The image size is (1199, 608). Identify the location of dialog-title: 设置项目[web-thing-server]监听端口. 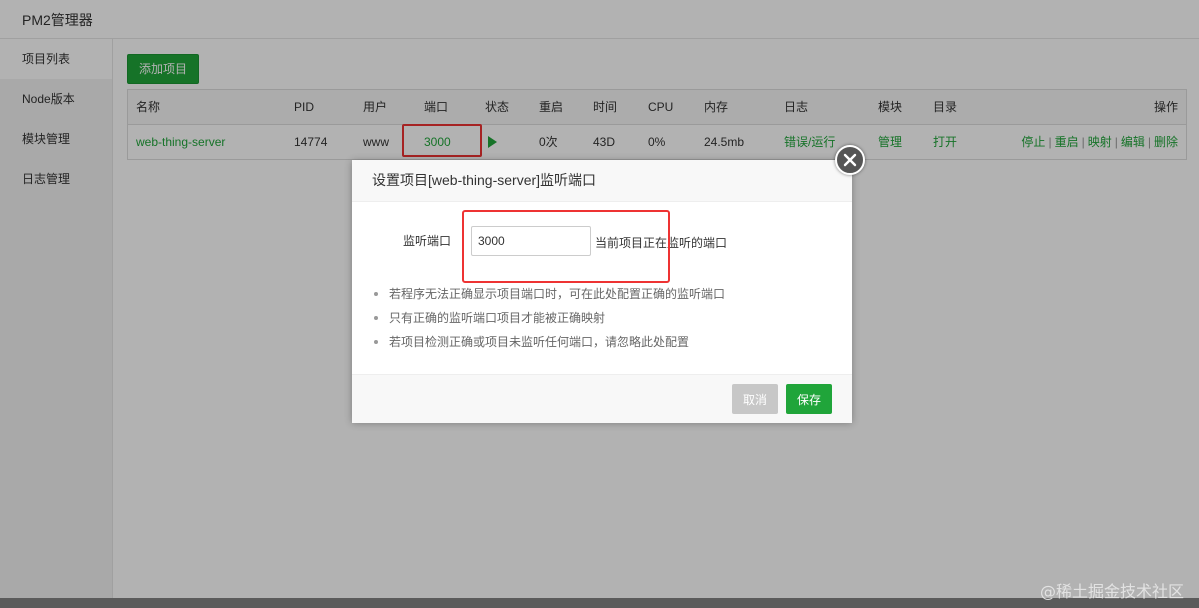
(602, 181).